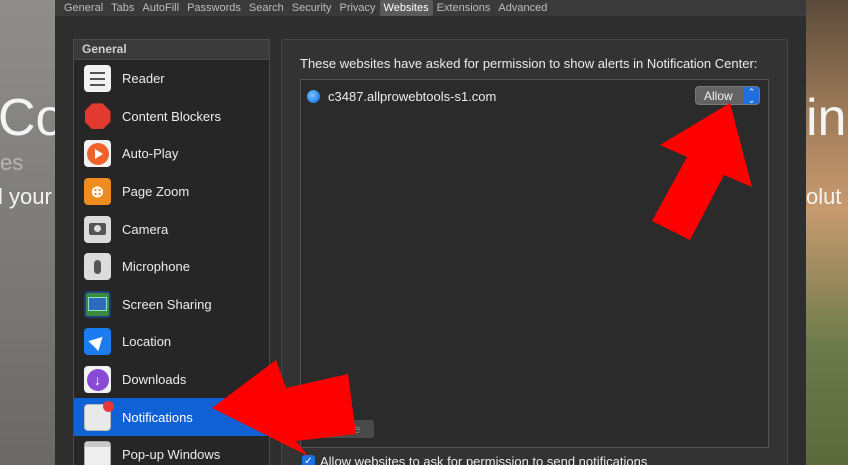 The image size is (848, 465). I want to click on notification-icon, so click(99, 415).